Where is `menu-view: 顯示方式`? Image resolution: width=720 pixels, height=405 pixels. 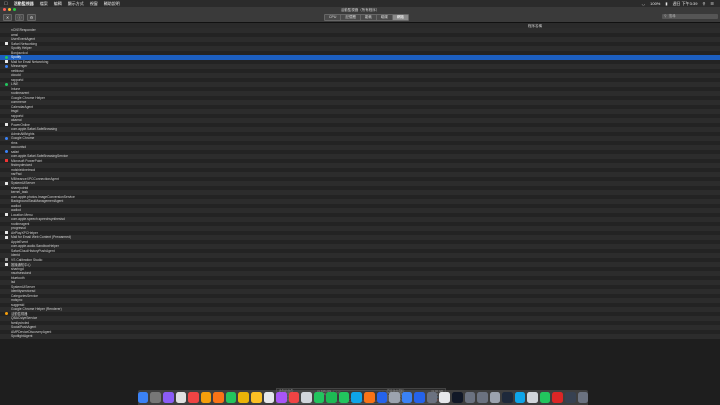 menu-view: 顯示方式 is located at coordinates (76, 4).